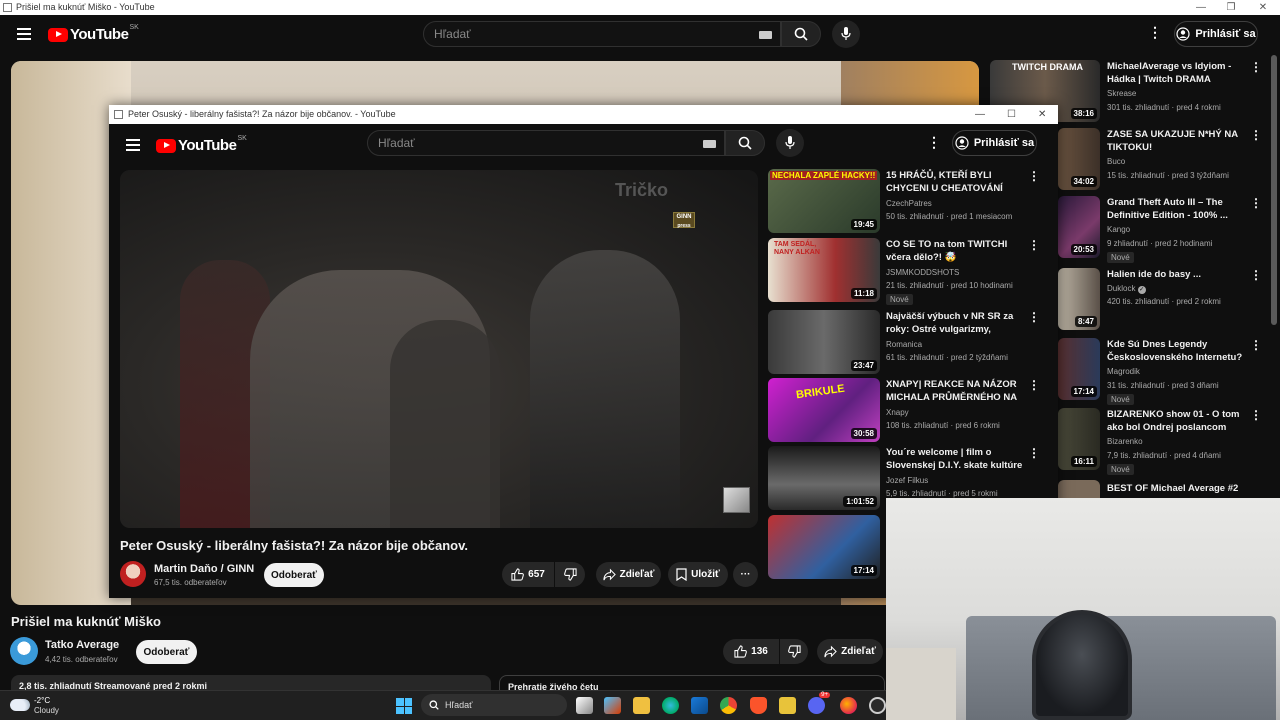  Describe the element at coordinates (1079, 439) in the screenshot. I see `video-thumbnail: 16:11` at that location.